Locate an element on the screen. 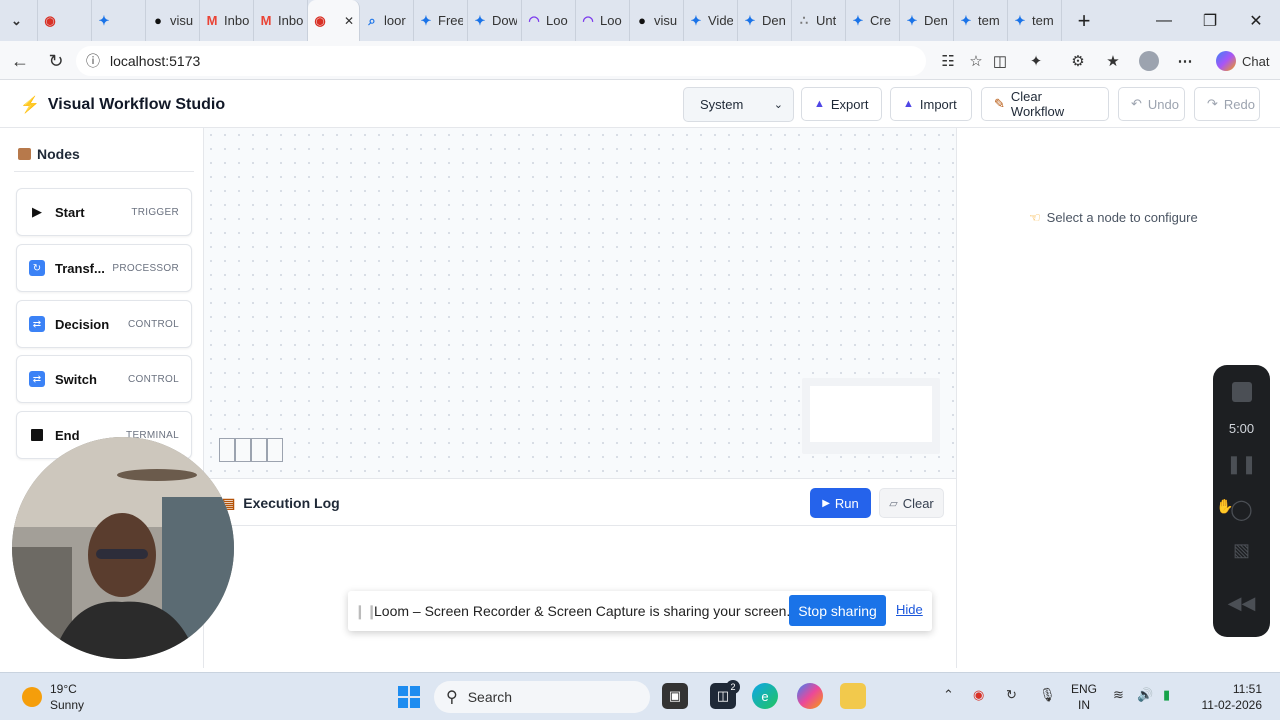 Image resolution: width=1280 pixels, height=720 pixels. palette-node-switch: ⇄ Switch CONTROL is located at coordinates (104, 379).